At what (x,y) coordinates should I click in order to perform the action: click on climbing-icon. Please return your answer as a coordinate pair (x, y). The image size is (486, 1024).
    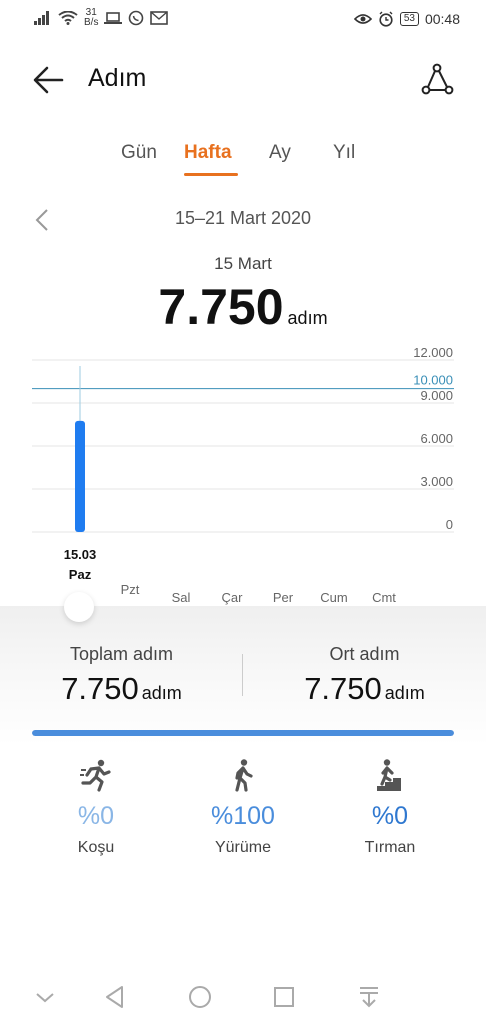
    Looking at the image, I should click on (389, 775).